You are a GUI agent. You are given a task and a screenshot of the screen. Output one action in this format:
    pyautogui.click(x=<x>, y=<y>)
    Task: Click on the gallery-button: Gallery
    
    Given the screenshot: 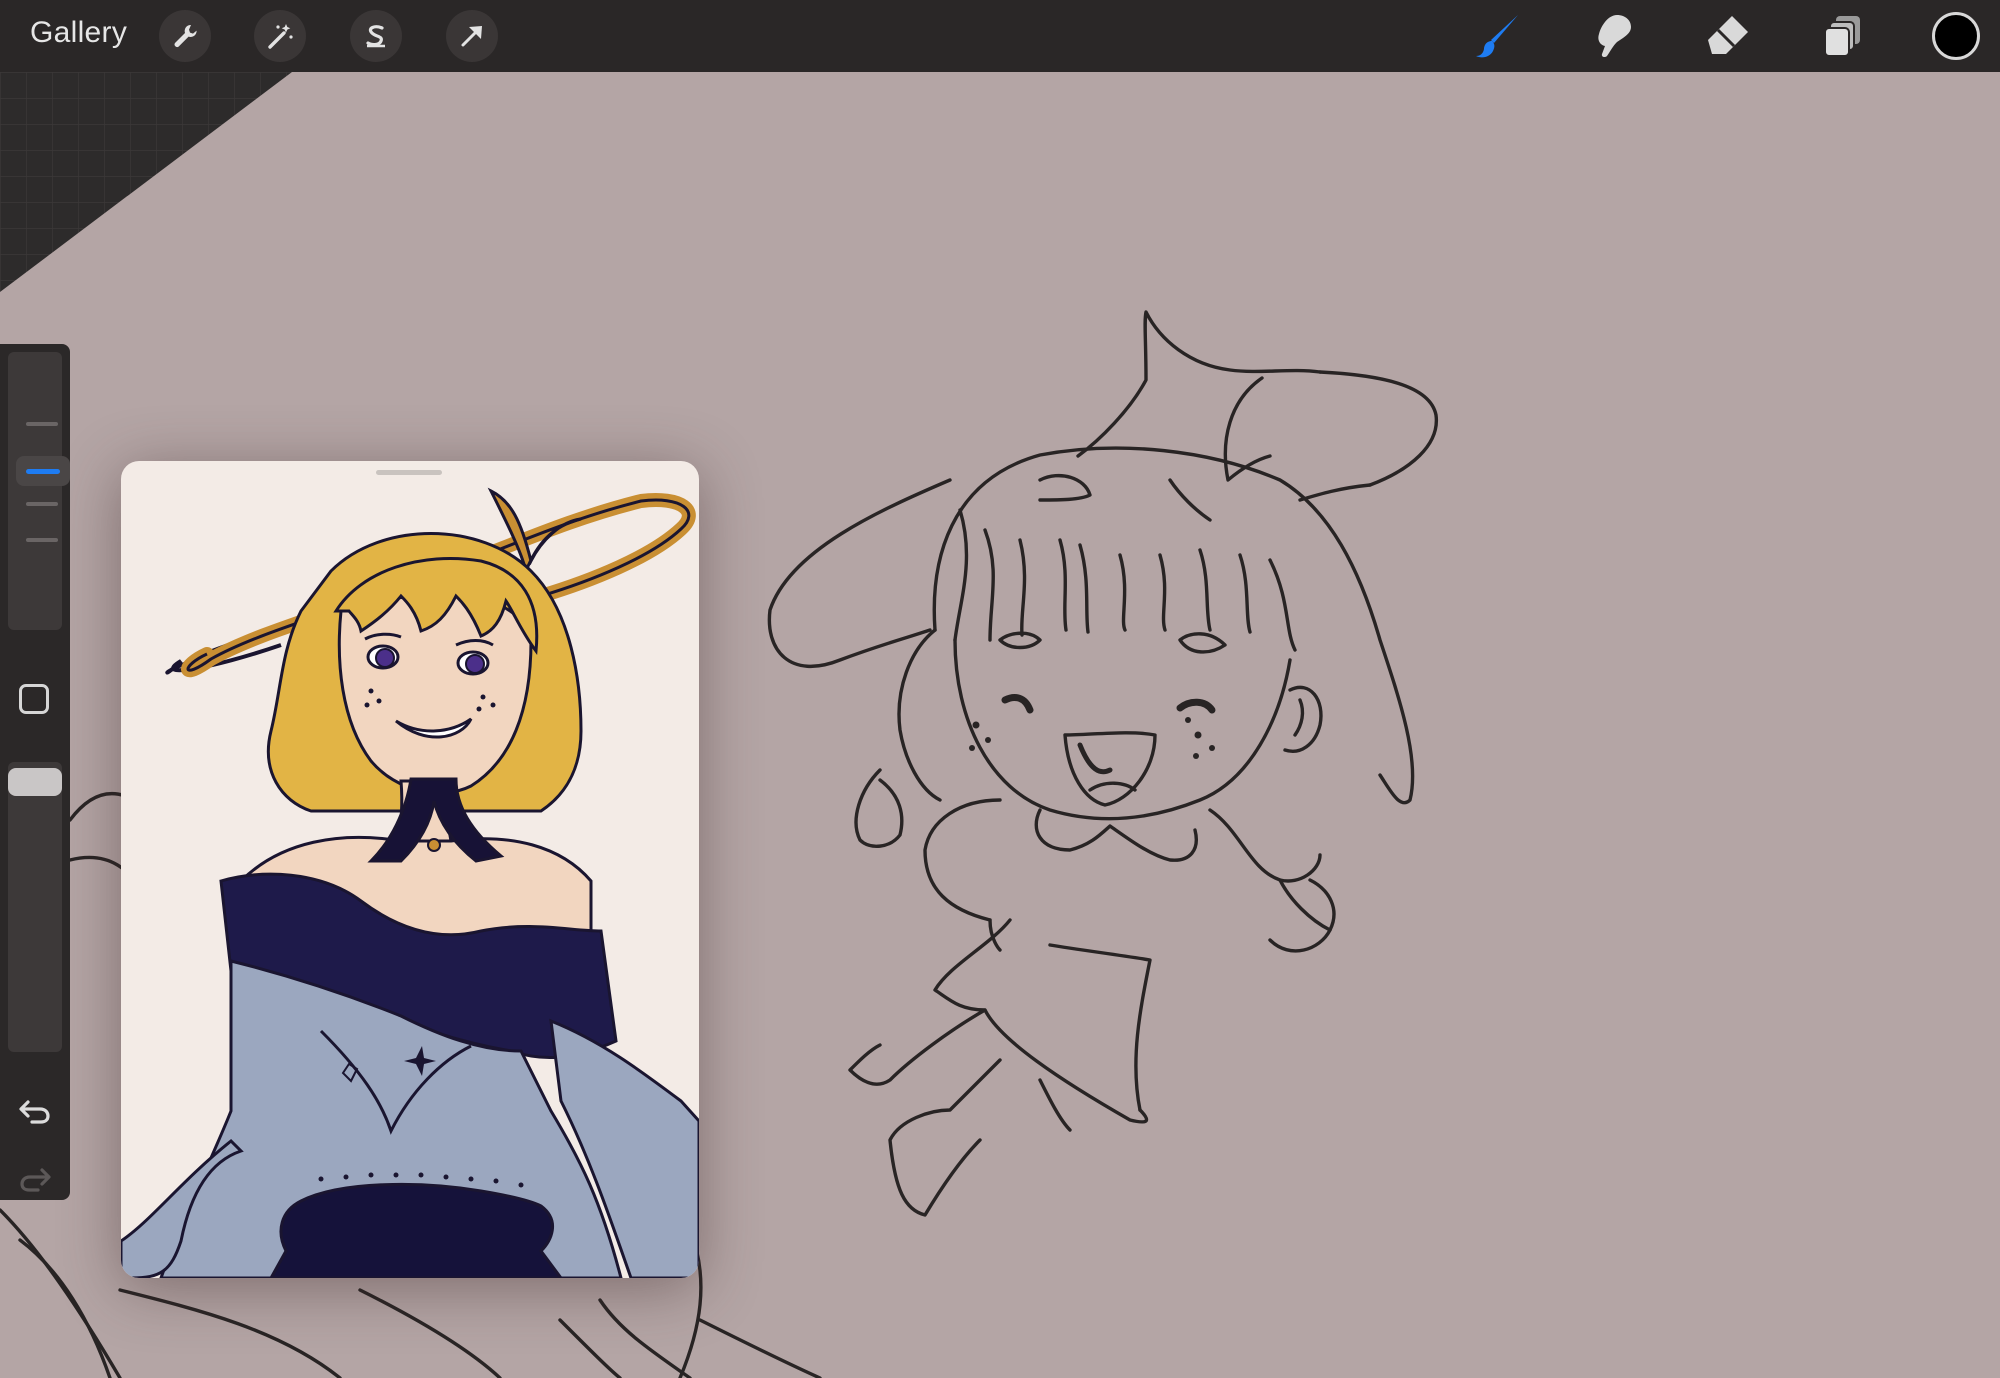 What is the action you would take?
    pyautogui.click(x=78, y=33)
    